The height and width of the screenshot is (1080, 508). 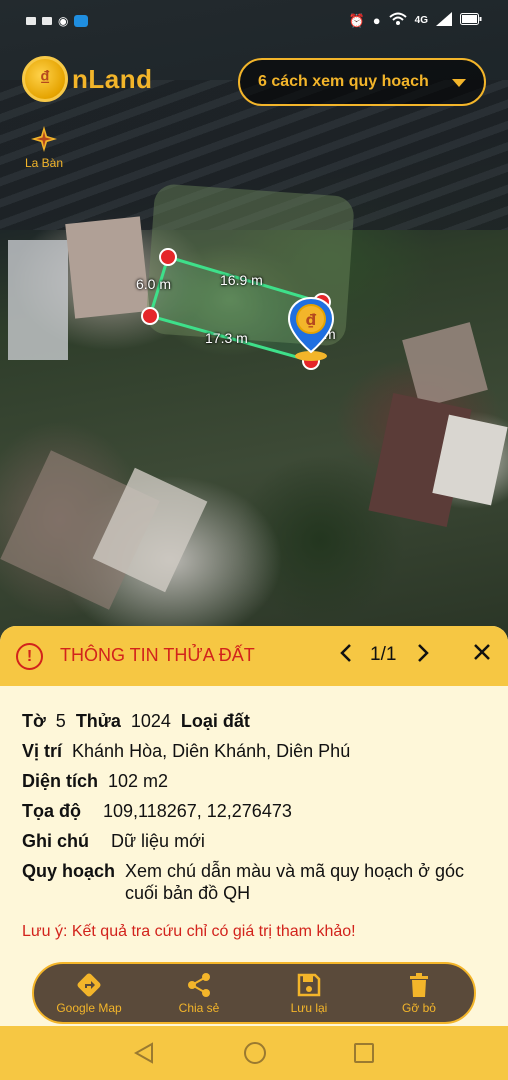 I want to click on compass-label: La Bàn, so click(x=44, y=163).